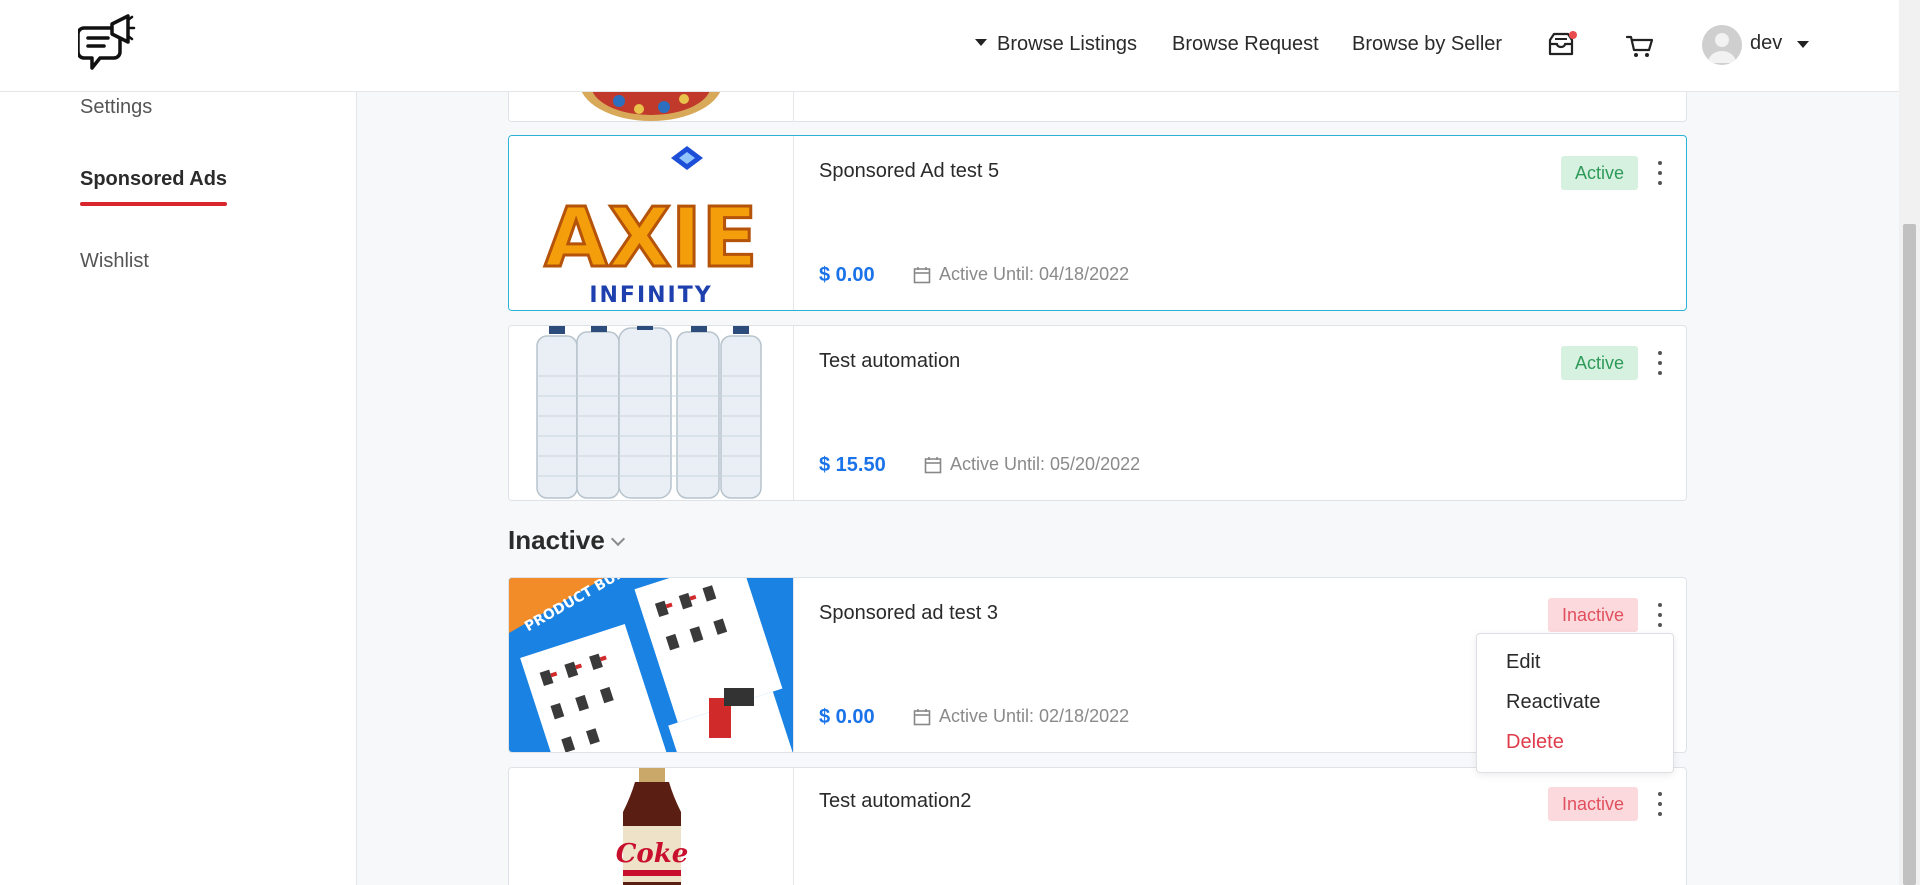 Image resolution: width=1920 pixels, height=885 pixels. I want to click on menu-item-reactivate: Reactivate, so click(1553, 702).